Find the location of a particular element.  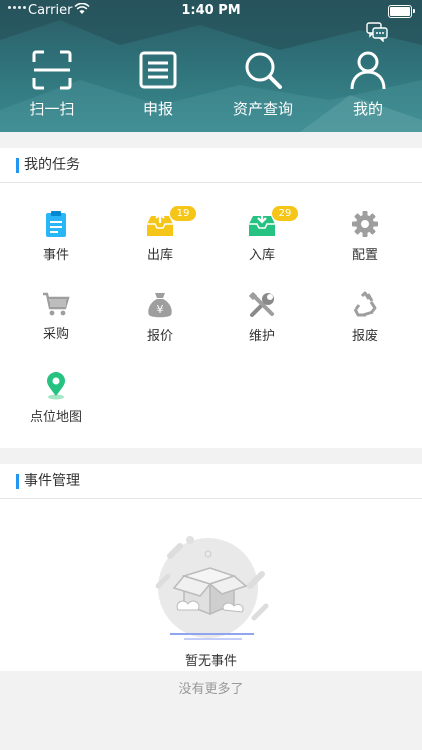

empty-events-text: 暂无事件 is located at coordinates (210, 661).